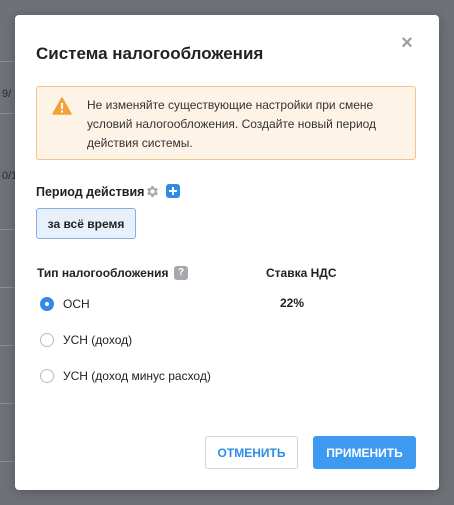 Image resolution: width=454 pixels, height=505 pixels. I want to click on backdrop-fragment: 9/, so click(7, 94).